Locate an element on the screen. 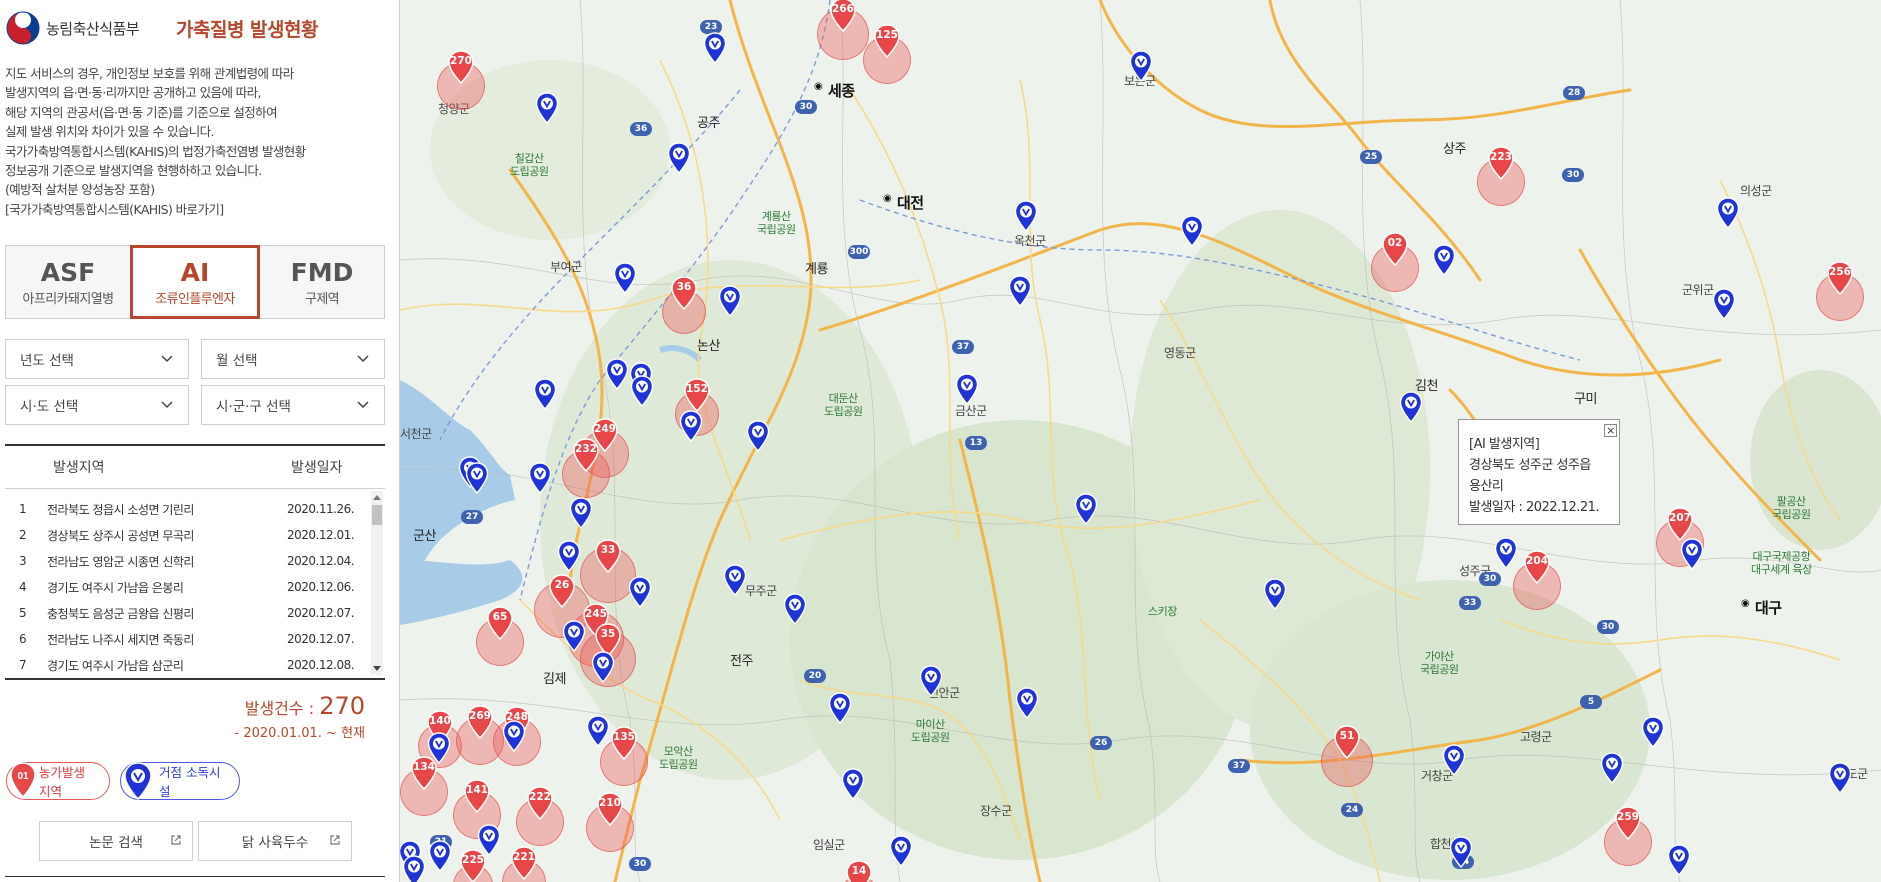  outbreak-pin: 223 is located at coordinates (1501, 163).